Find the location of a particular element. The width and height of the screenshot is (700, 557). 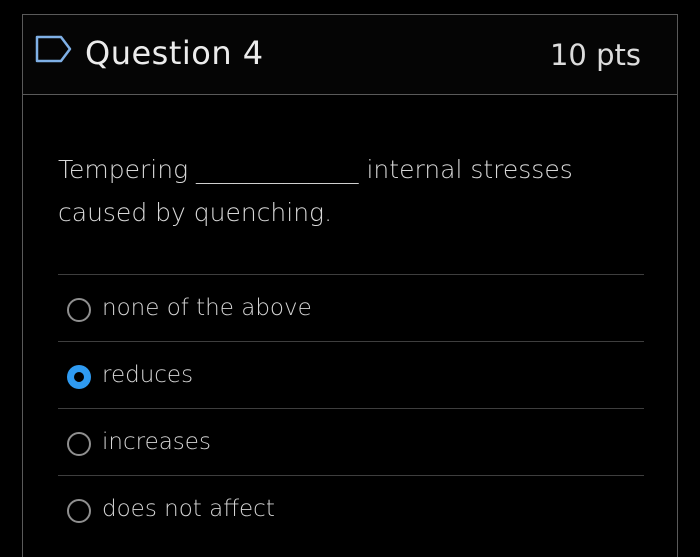

flag-icon is located at coordinates (54, 49).